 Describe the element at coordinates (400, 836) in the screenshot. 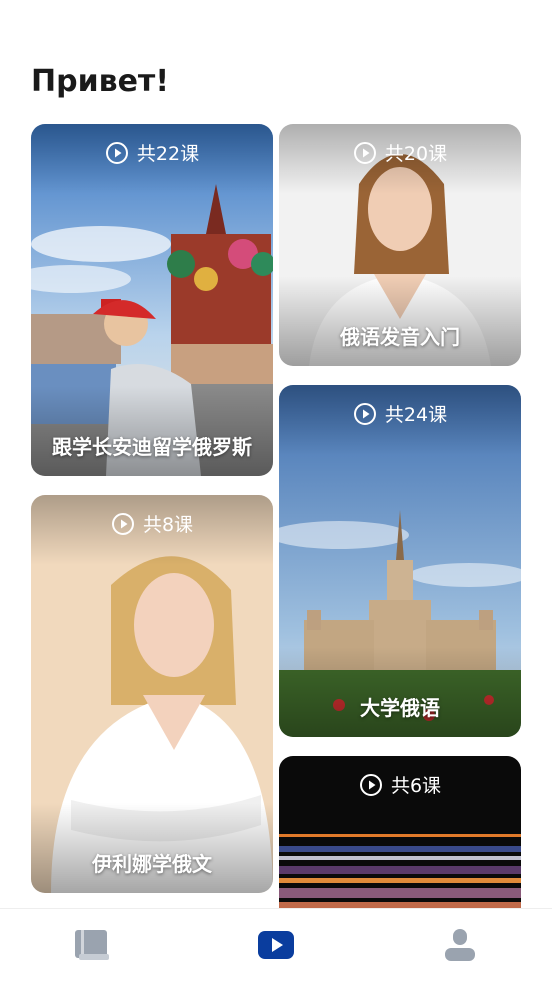

I see `course-card: 共6课` at that location.